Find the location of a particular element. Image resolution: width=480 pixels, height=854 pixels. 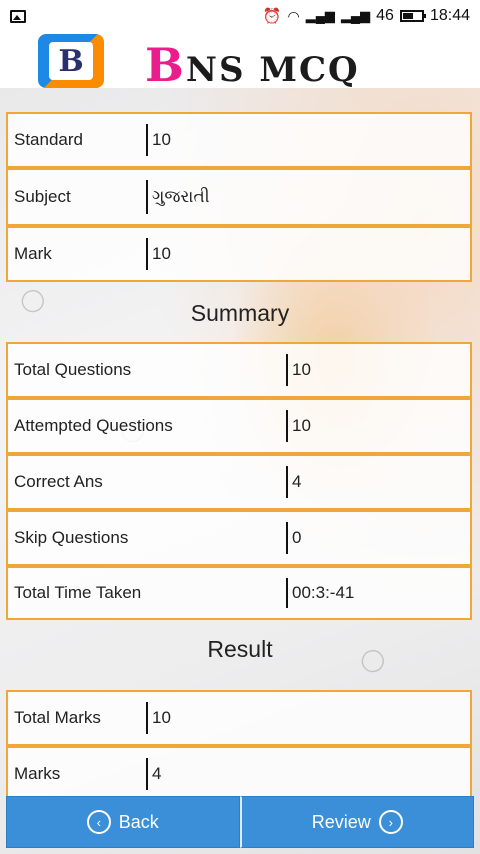

summary-row-total-questions: Total Questions 10 is located at coordinates (239, 370).